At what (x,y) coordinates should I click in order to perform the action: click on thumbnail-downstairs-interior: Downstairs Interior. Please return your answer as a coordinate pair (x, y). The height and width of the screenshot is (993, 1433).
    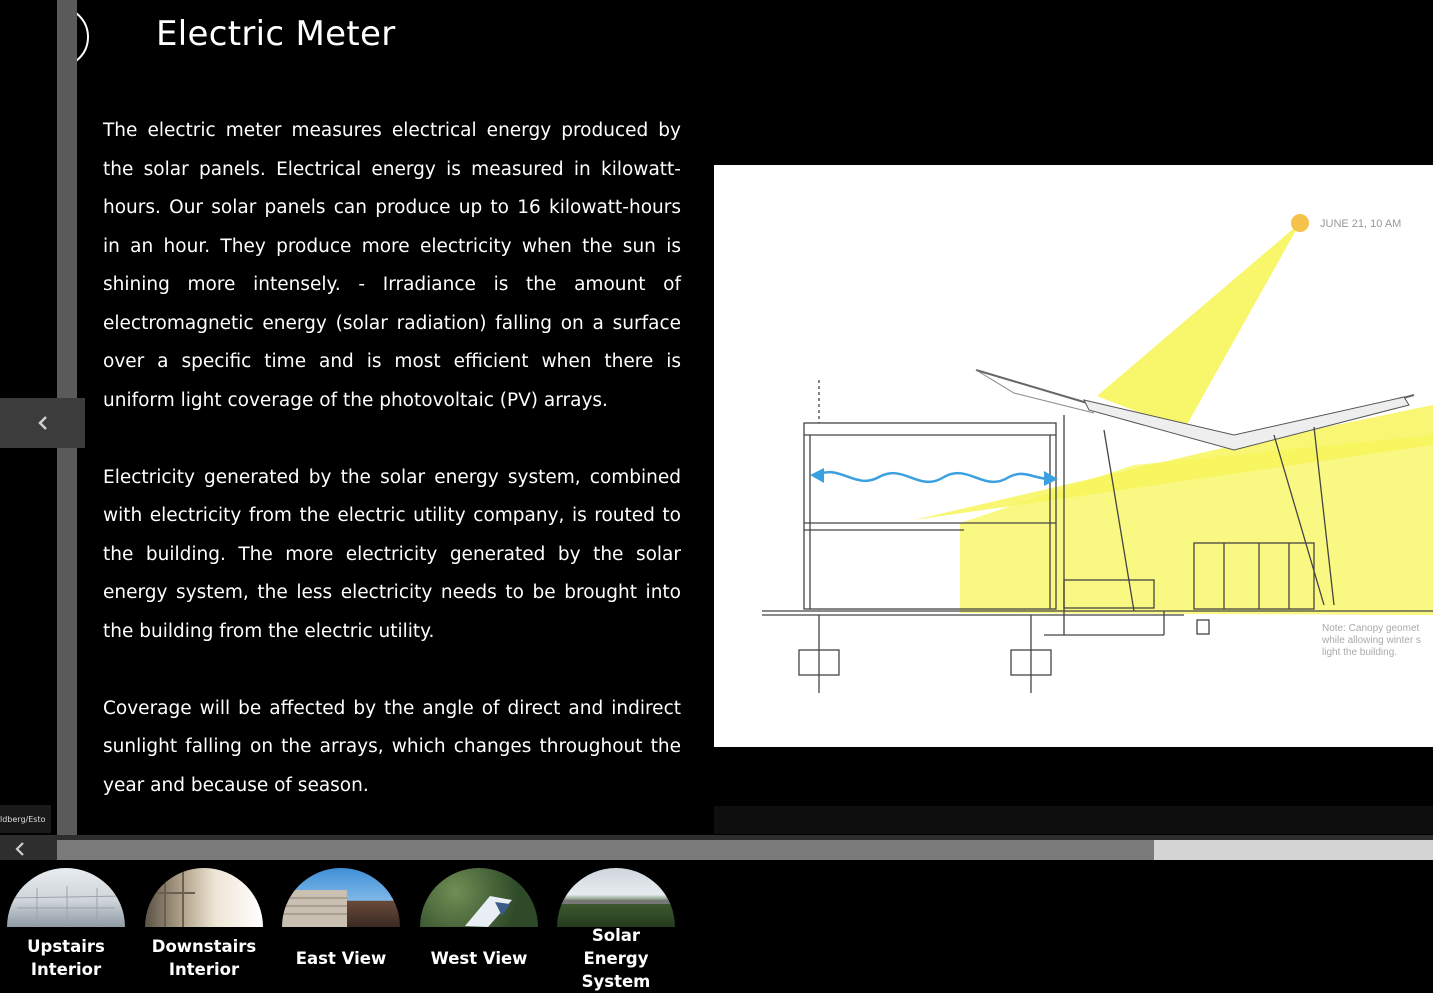
    Looking at the image, I should click on (204, 928).